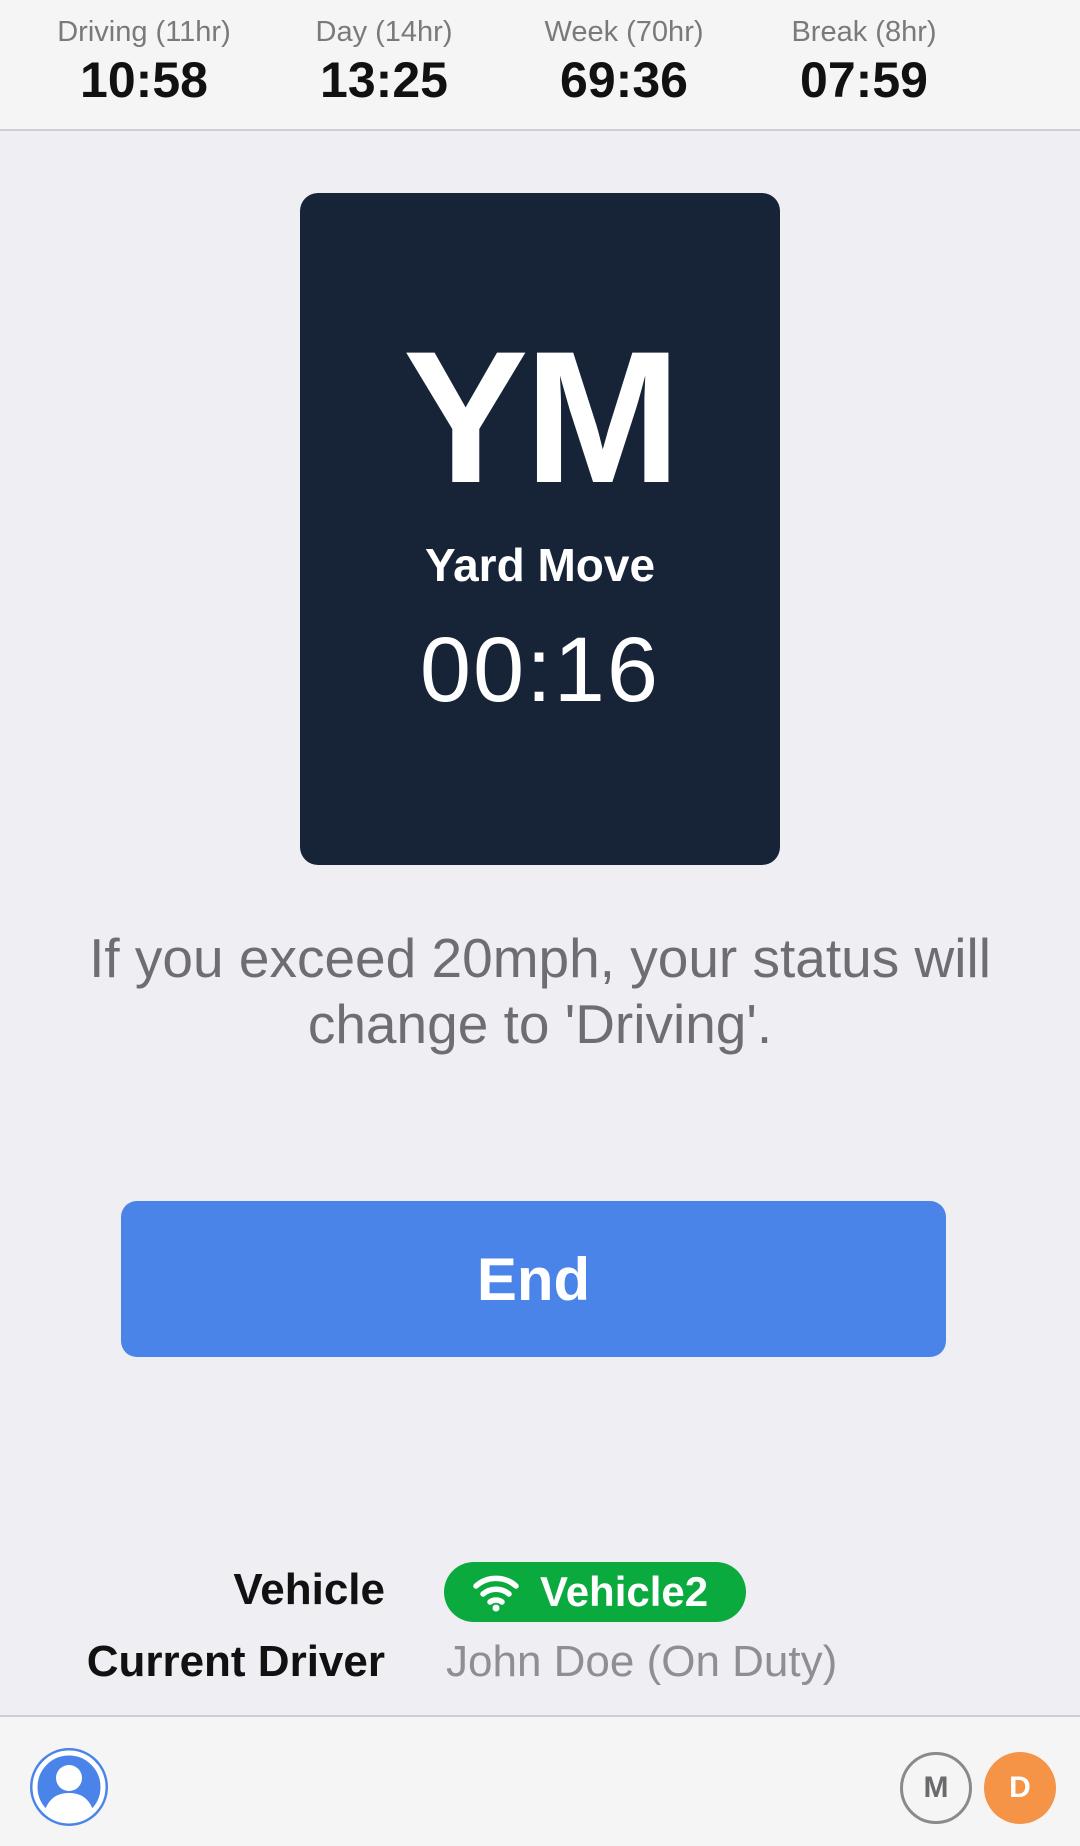  What do you see at coordinates (144, 32) in the screenshot?
I see `driving-clock-label: Driving (11hr)` at bounding box center [144, 32].